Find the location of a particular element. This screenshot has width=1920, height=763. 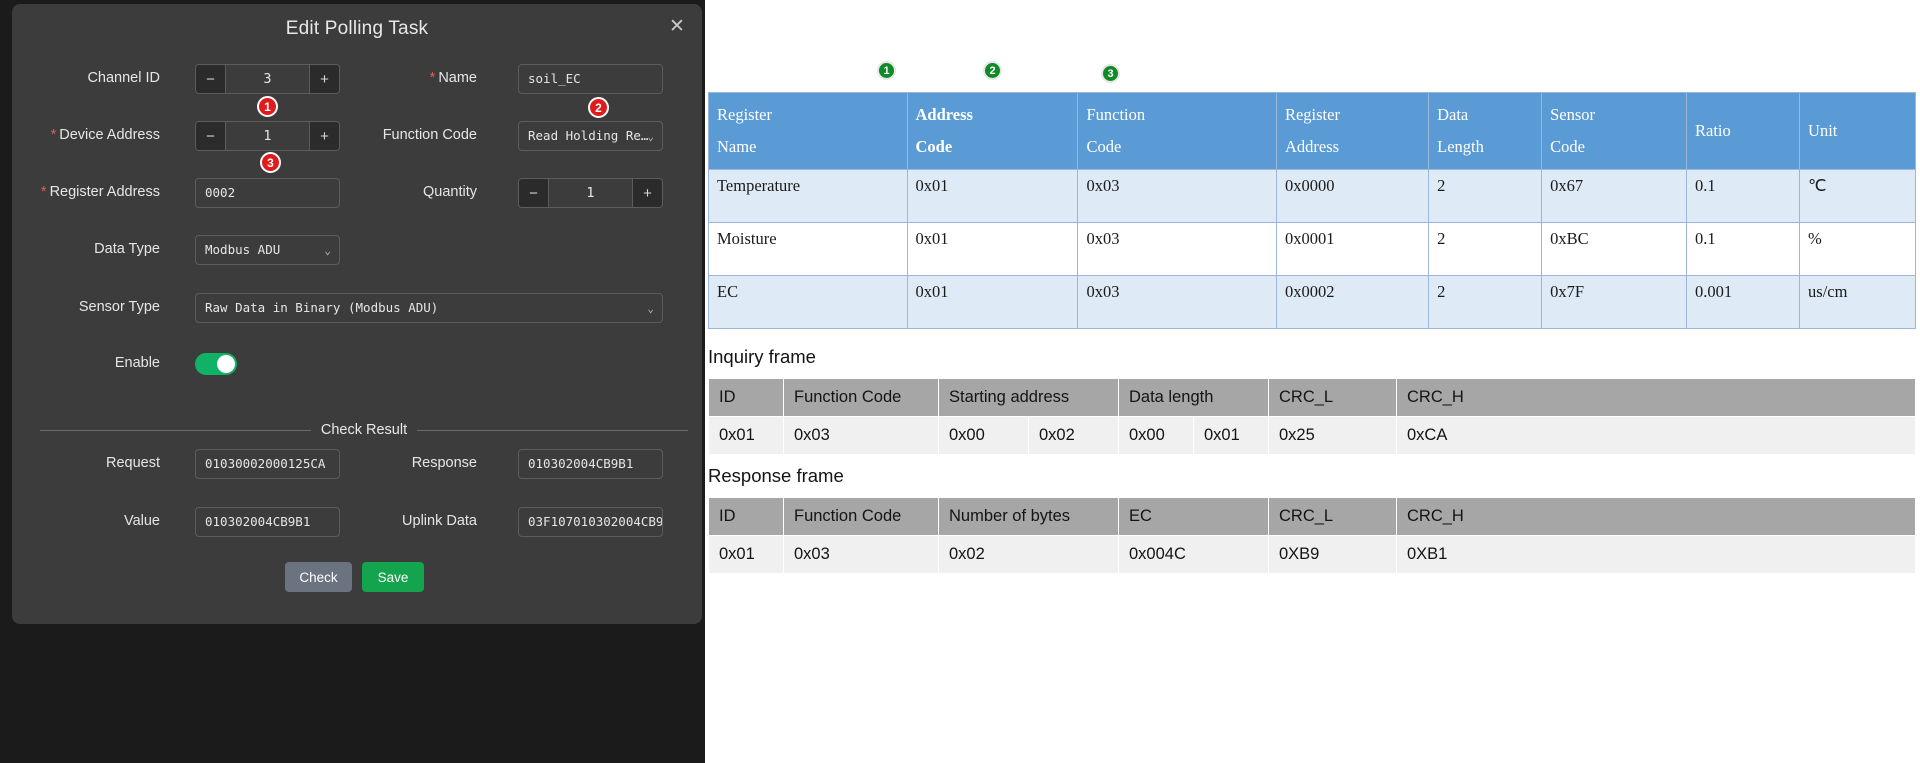

cell-starting-address-lo: 0x02 is located at coordinates (1073, 435).